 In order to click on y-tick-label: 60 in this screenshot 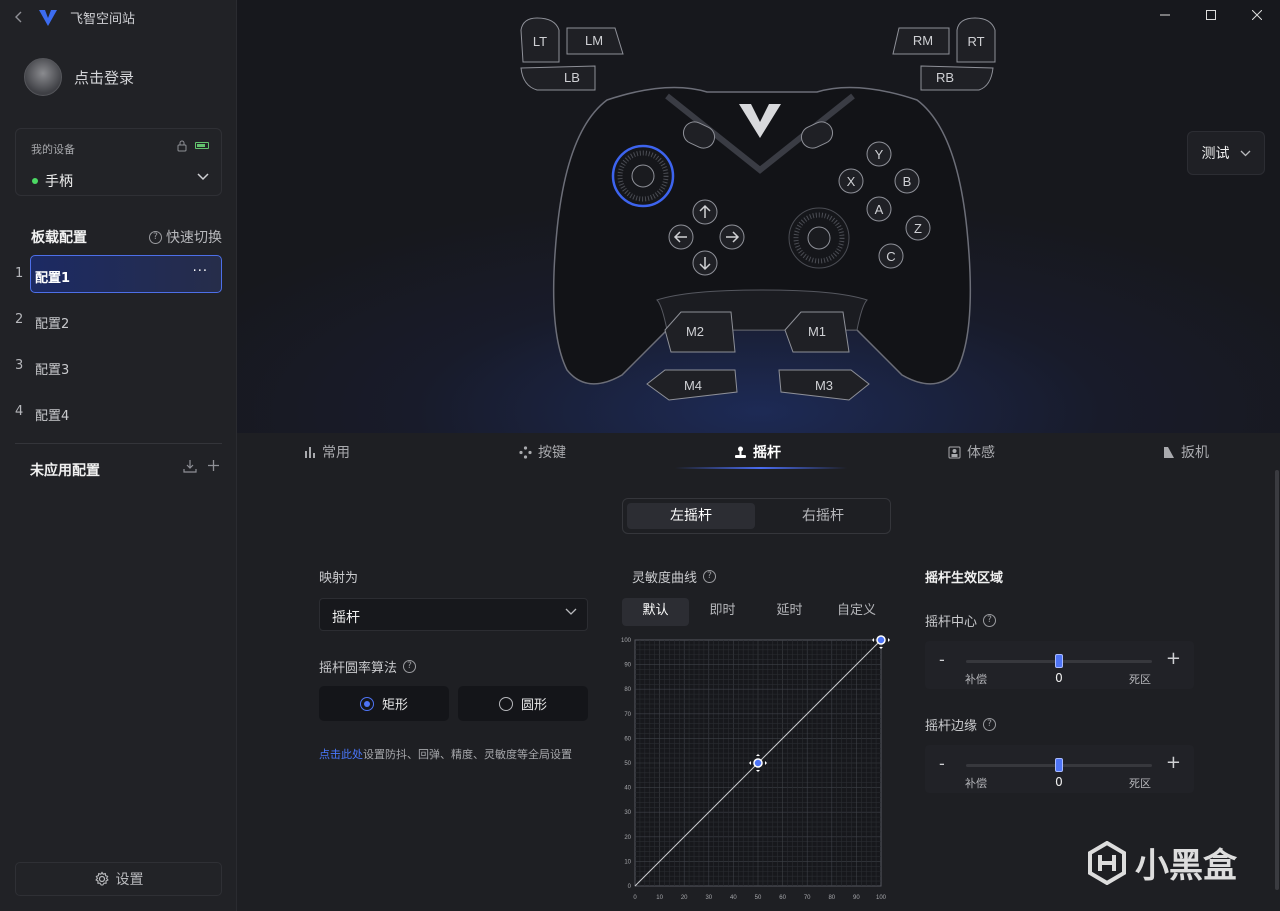, I will do `click(627, 739)`.